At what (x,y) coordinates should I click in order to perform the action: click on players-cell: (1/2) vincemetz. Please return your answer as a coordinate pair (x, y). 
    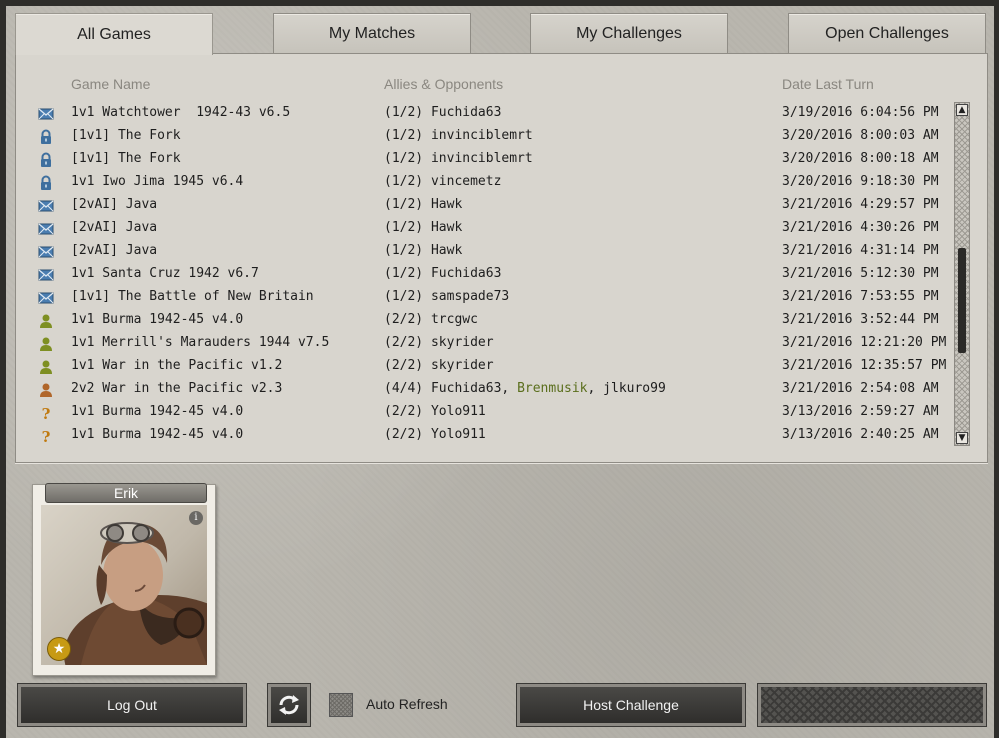
    Looking at the image, I should click on (443, 181).